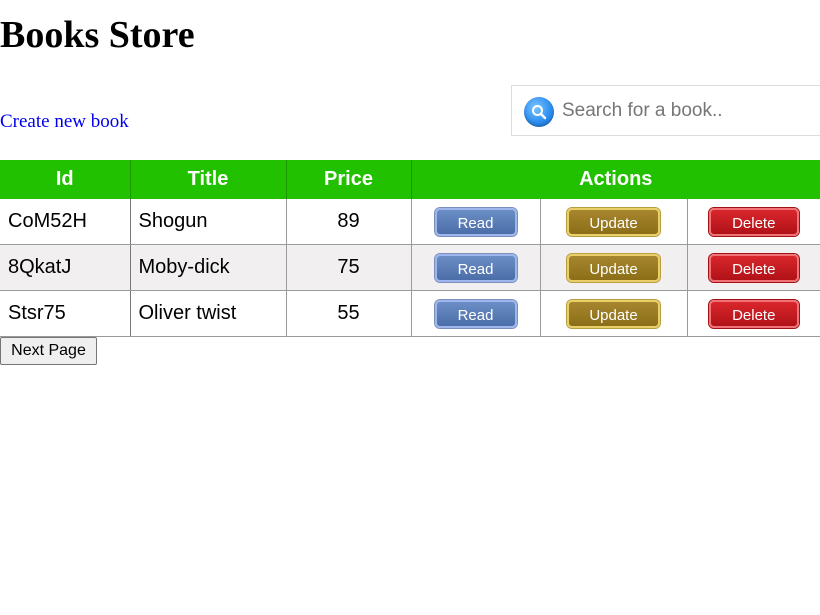 The width and height of the screenshot is (820, 615). Describe the element at coordinates (207, 313) in the screenshot. I see `book-title: Oliver twist` at that location.